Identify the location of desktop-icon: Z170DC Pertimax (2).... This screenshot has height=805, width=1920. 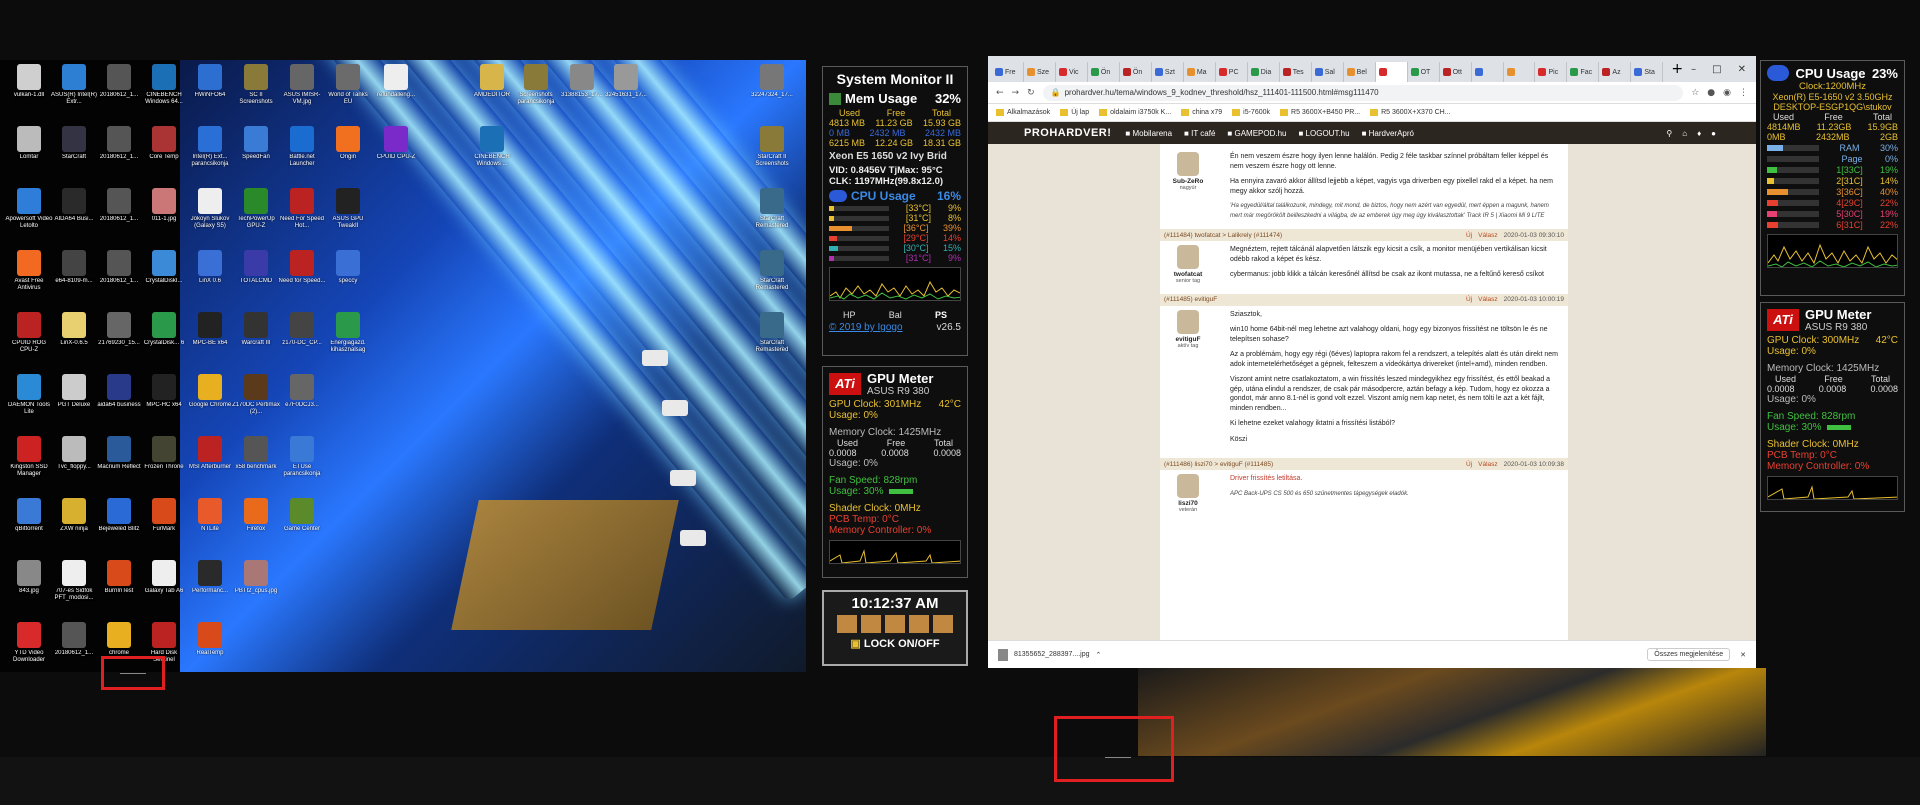
(256, 395).